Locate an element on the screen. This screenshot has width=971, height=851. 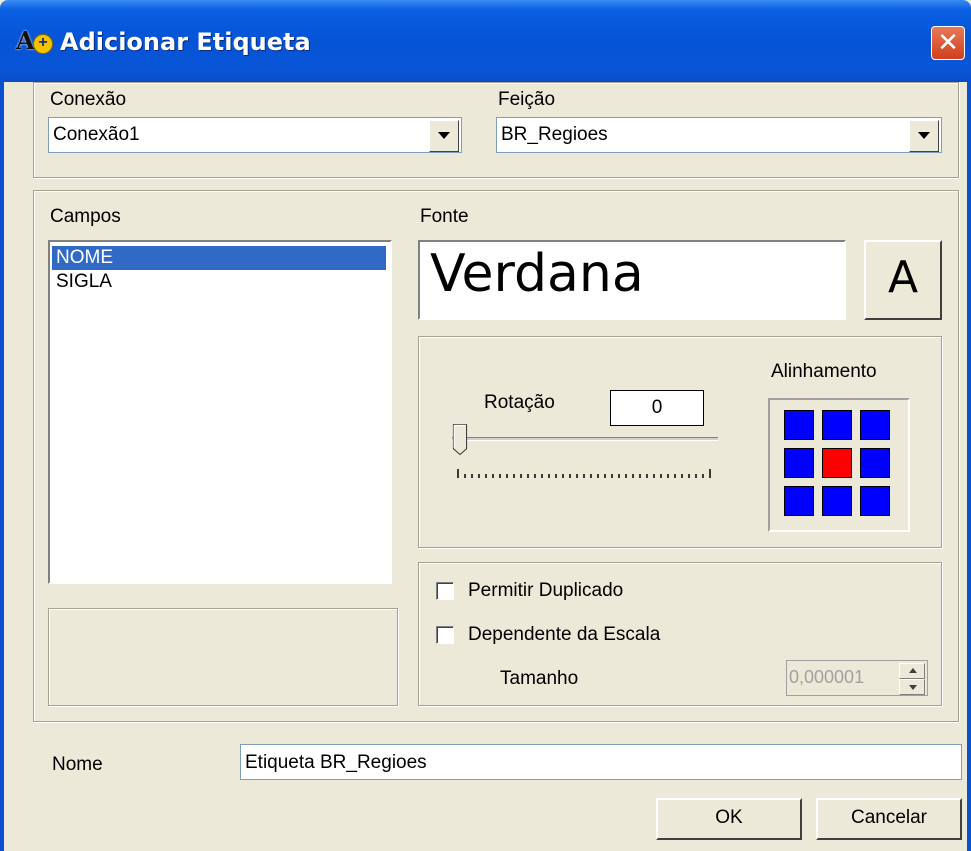
close-button: ✕ is located at coordinates (948, 43).